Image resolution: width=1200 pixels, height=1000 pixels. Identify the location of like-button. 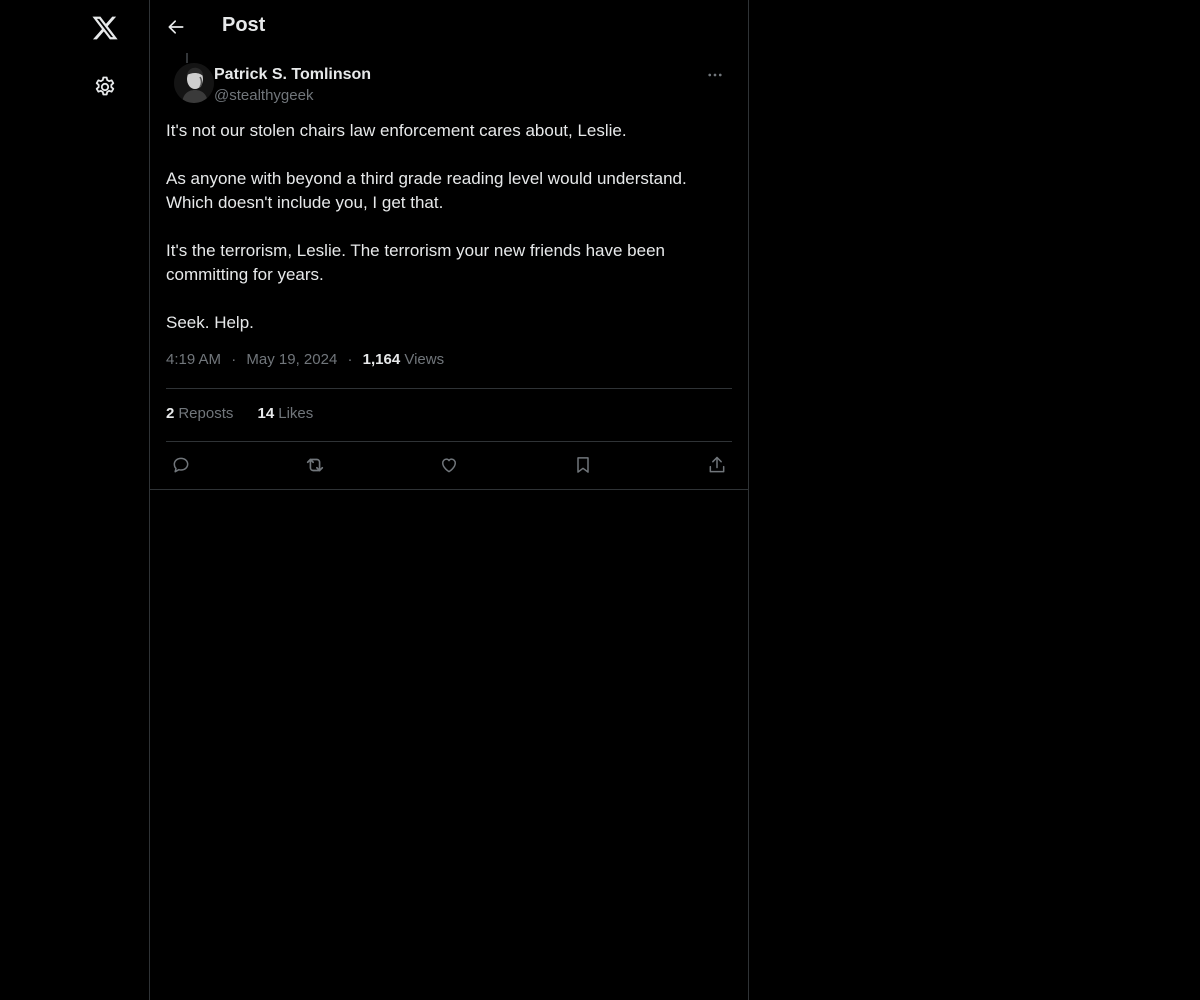
(449, 465).